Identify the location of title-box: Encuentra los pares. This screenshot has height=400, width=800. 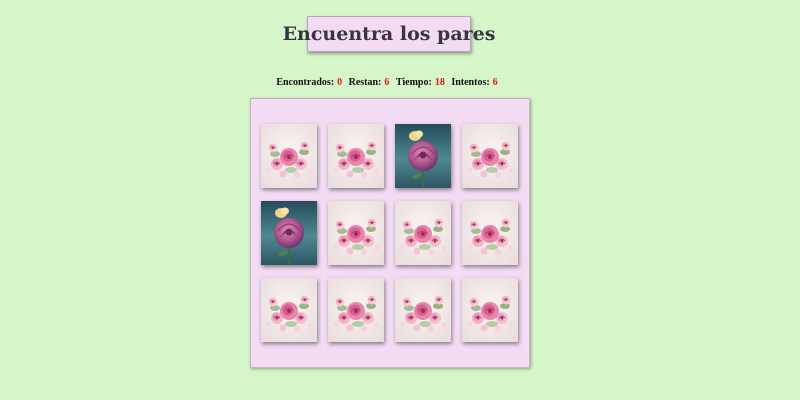
(389, 34).